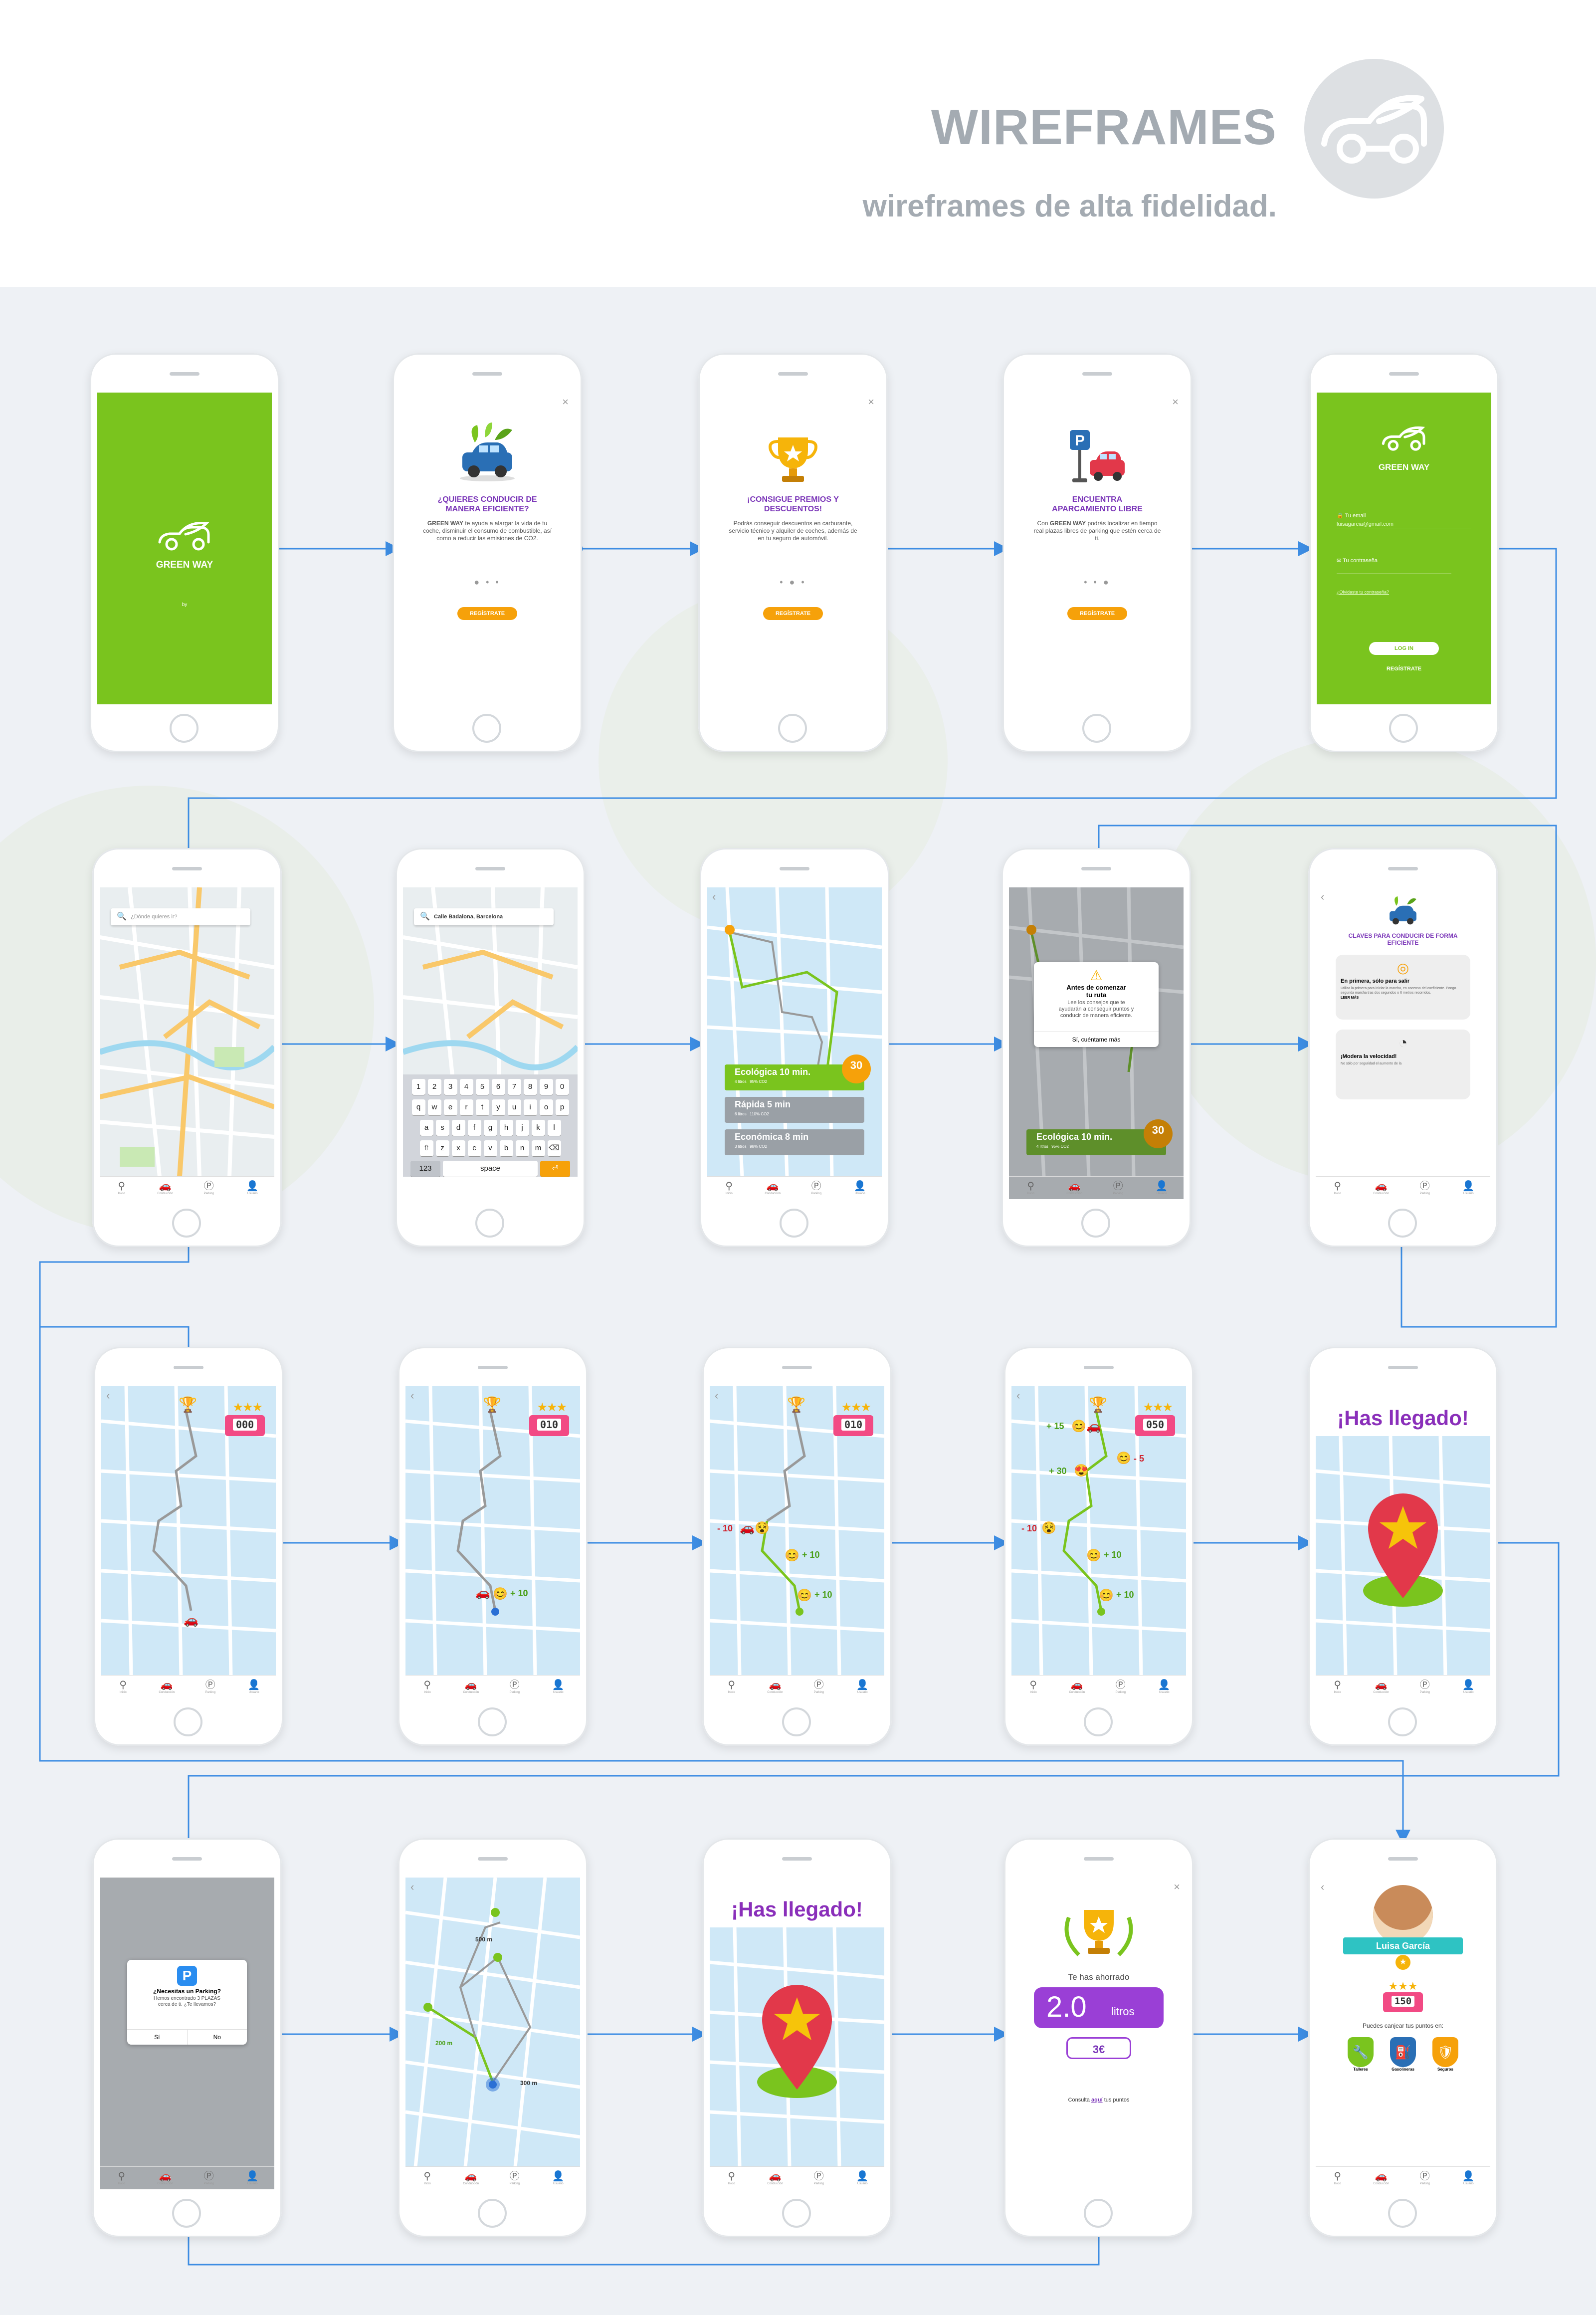  I want to click on search-input: 🔍 ¿Dónde quieres ir?, so click(180, 916).